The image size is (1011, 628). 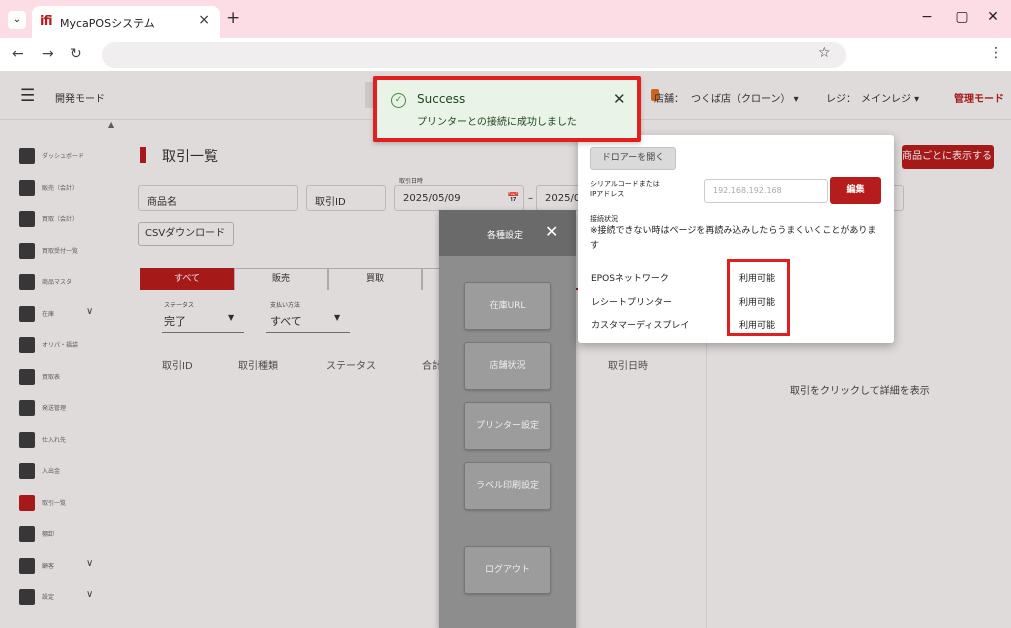 I want to click on minimize-icon: −, so click(x=927, y=17).